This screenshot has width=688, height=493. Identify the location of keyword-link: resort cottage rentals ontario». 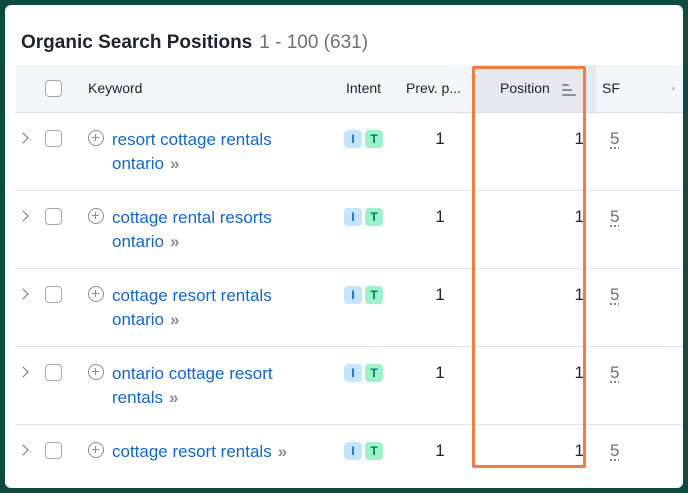
(219, 151).